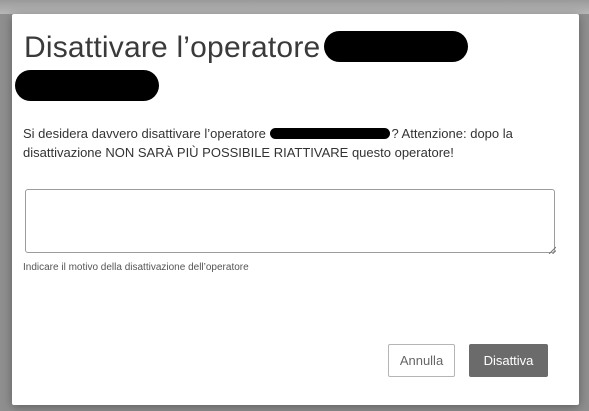 Image resolution: width=589 pixels, height=411 pixels. What do you see at coordinates (172, 47) in the screenshot?
I see `dialog-title-text: Disattivare l’operatore` at bounding box center [172, 47].